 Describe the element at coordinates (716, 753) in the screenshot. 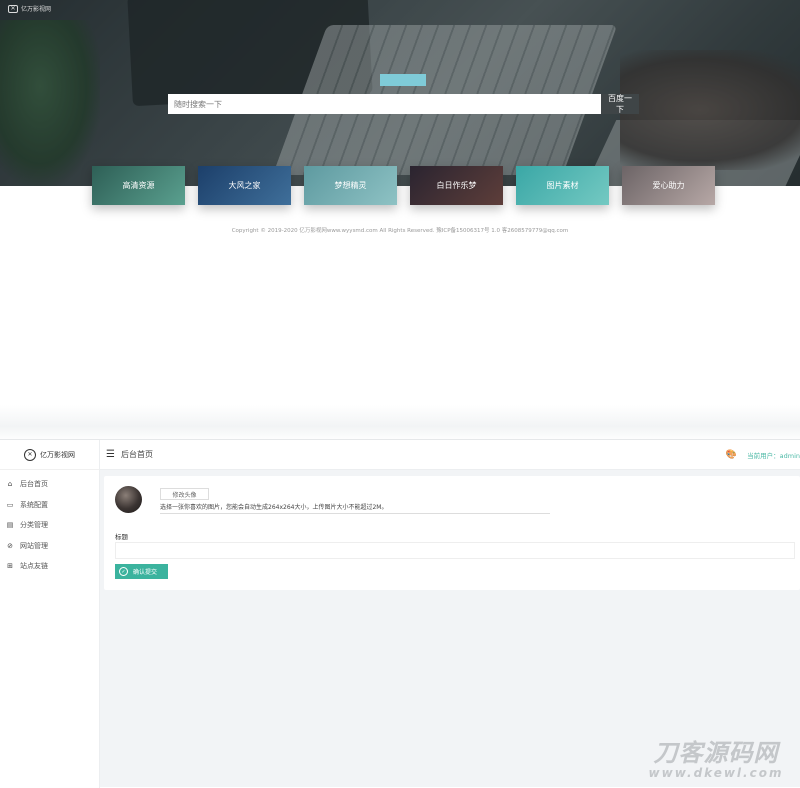

I see `watermark-title: 刀客源码网` at that location.